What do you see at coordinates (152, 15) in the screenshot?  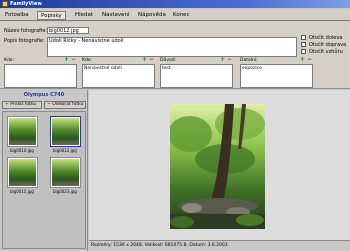 I see `menu-napoveda: Nápověda` at bounding box center [152, 15].